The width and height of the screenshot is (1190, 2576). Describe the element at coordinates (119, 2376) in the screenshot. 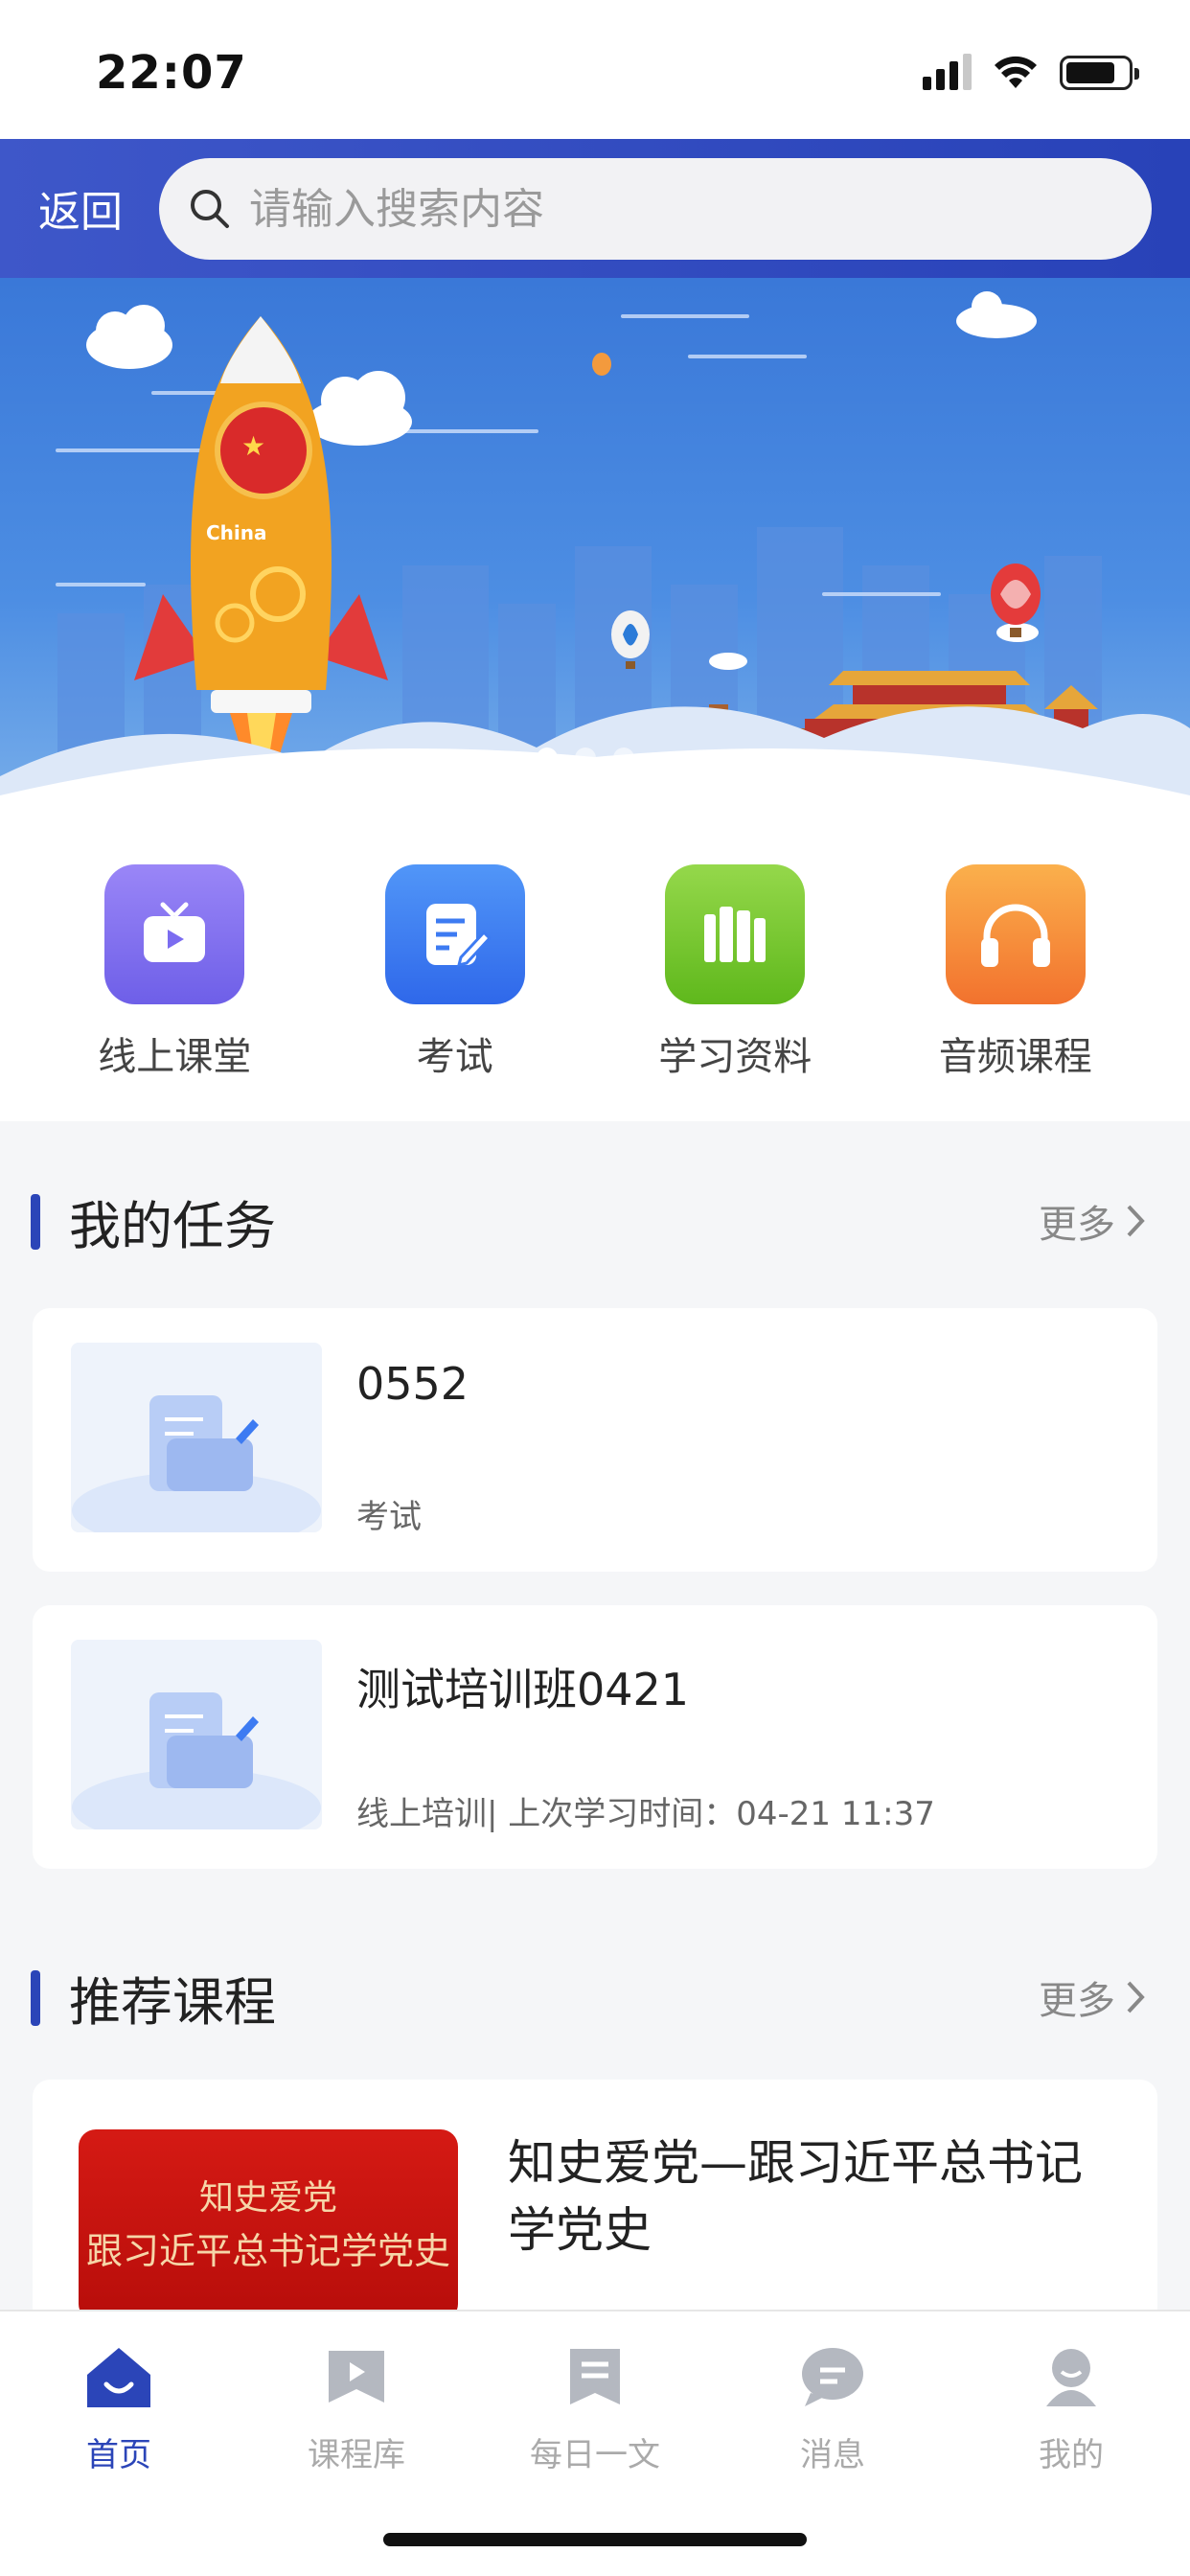

I see `home-icon` at that location.